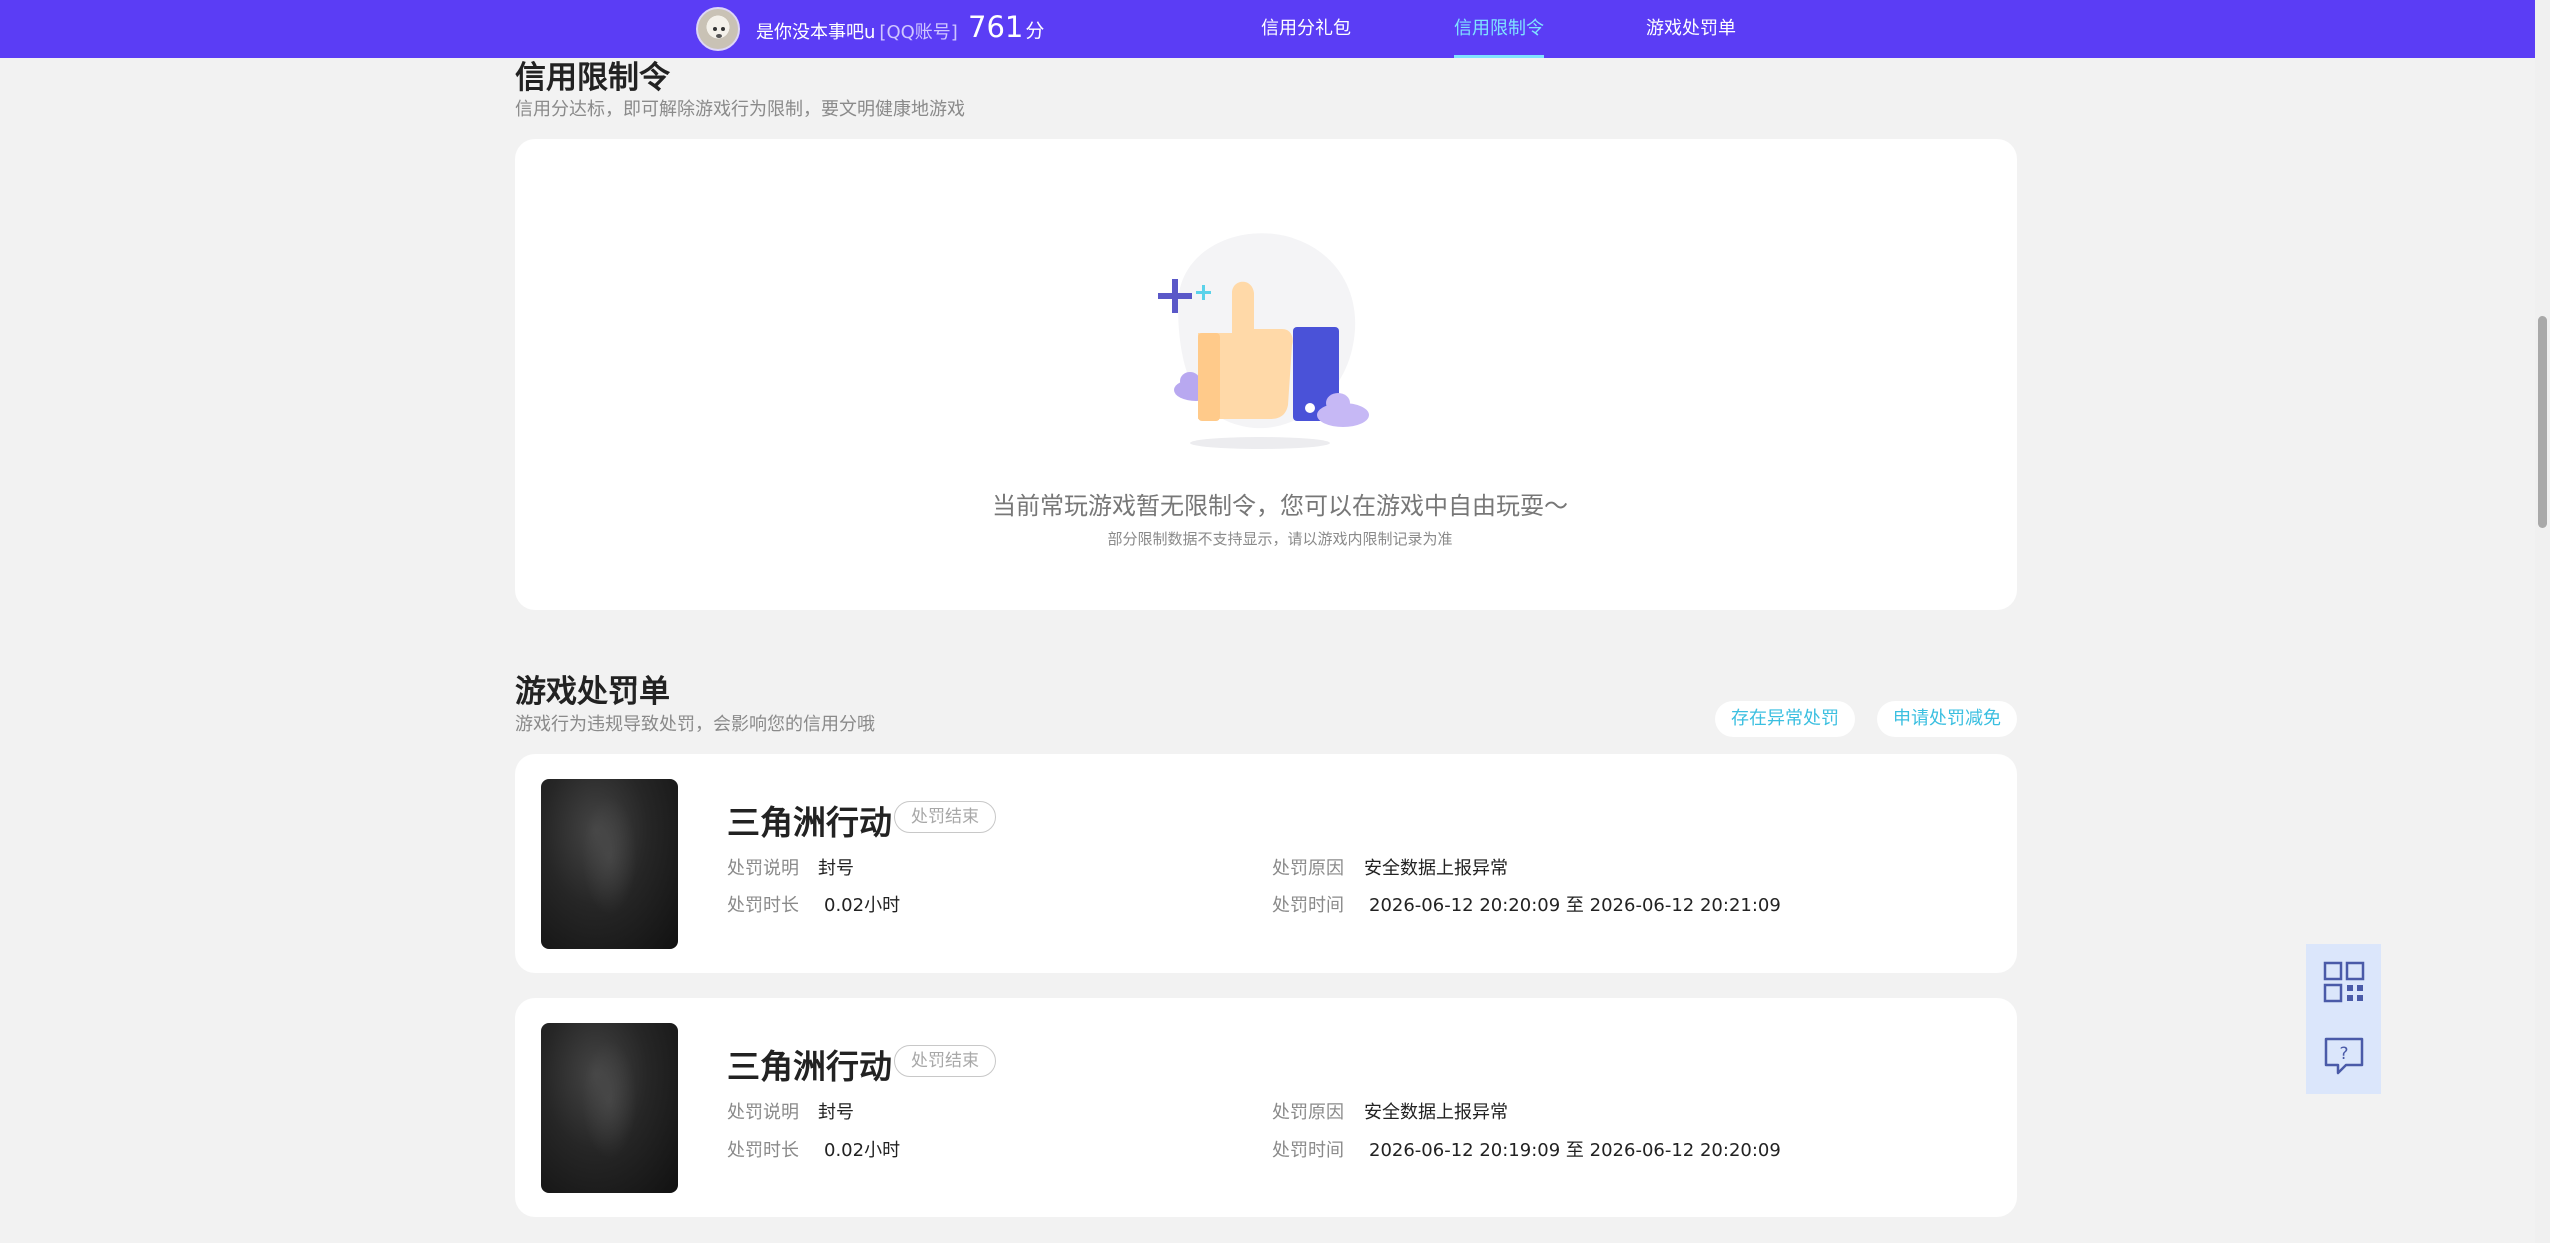 The width and height of the screenshot is (2550, 1243). I want to click on username-text: 是你没本事吧u, so click(816, 32).